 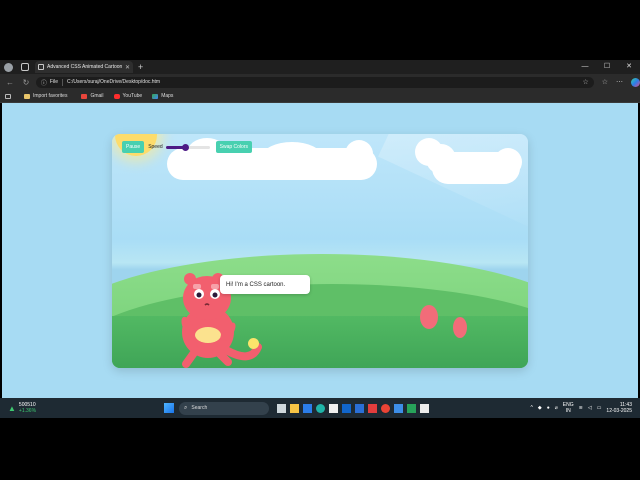 What do you see at coordinates (169, 408) in the screenshot?
I see `start-icon` at bounding box center [169, 408].